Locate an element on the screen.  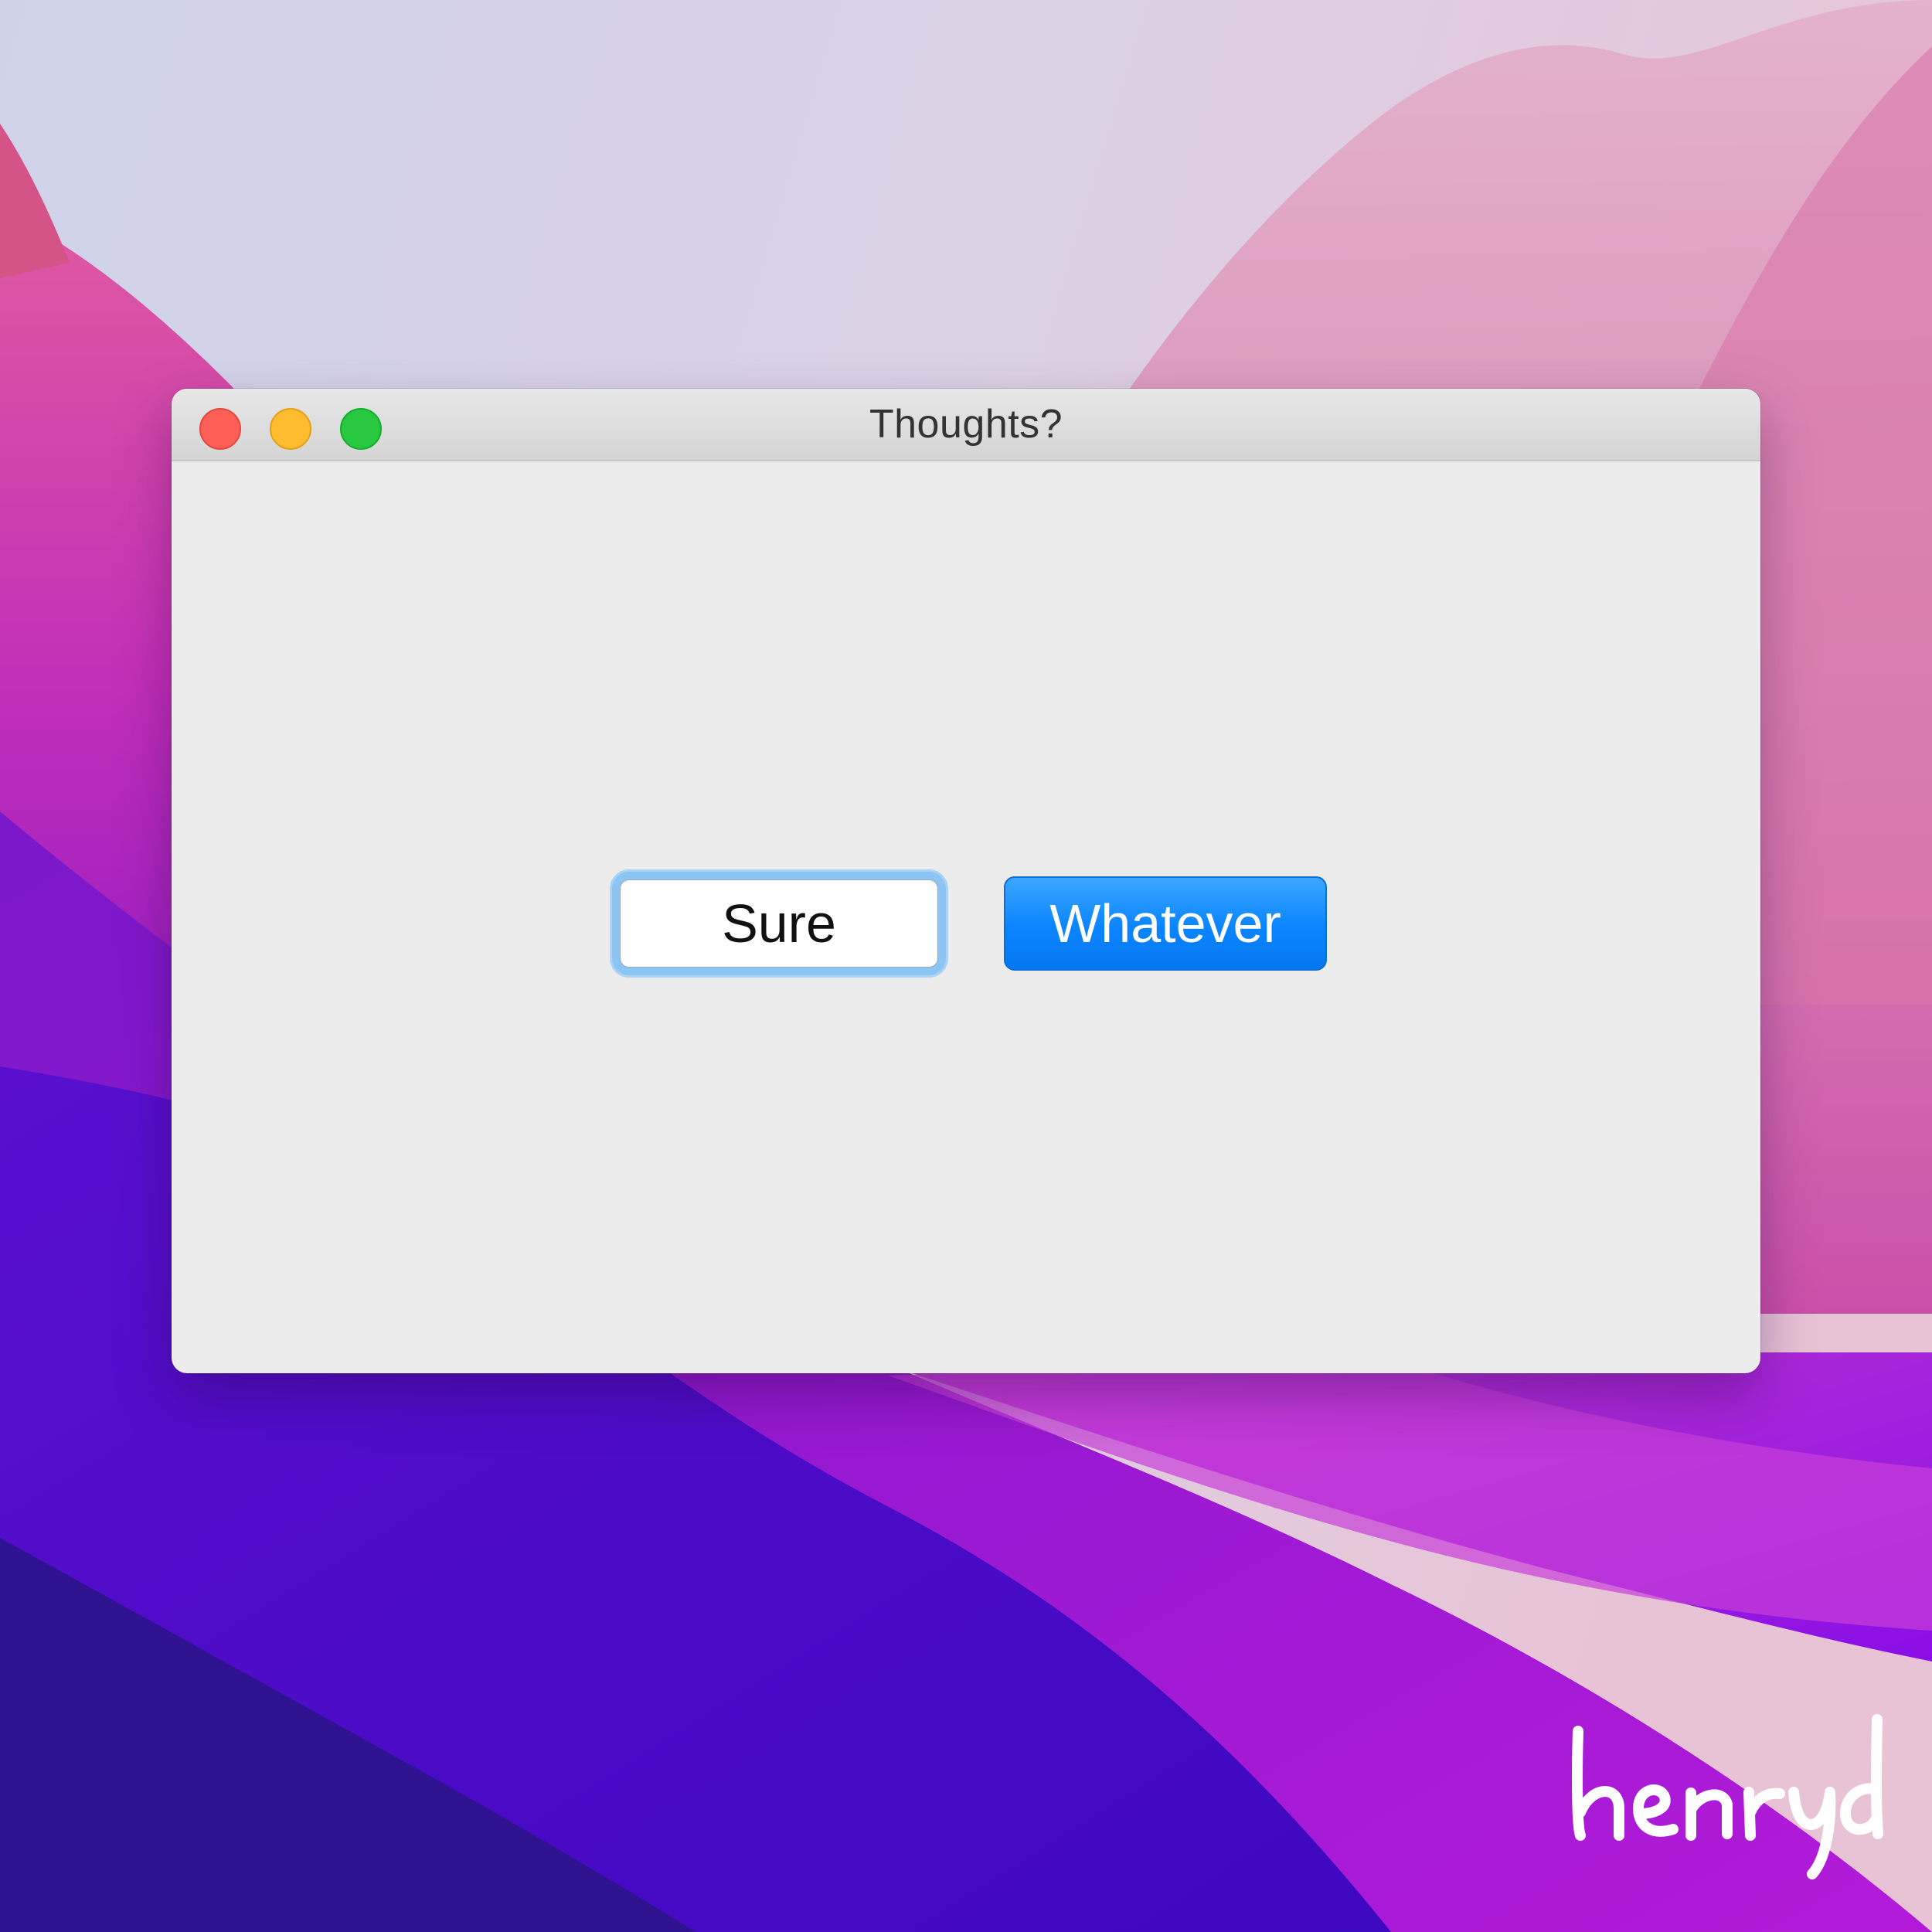
title-bar: Thoughts? is located at coordinates (966, 425).